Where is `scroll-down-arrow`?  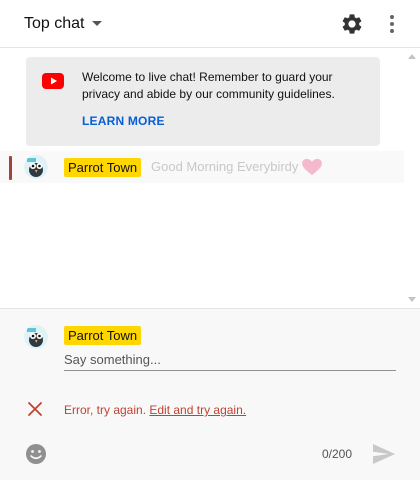
scroll-down-arrow is located at coordinates (412, 299).